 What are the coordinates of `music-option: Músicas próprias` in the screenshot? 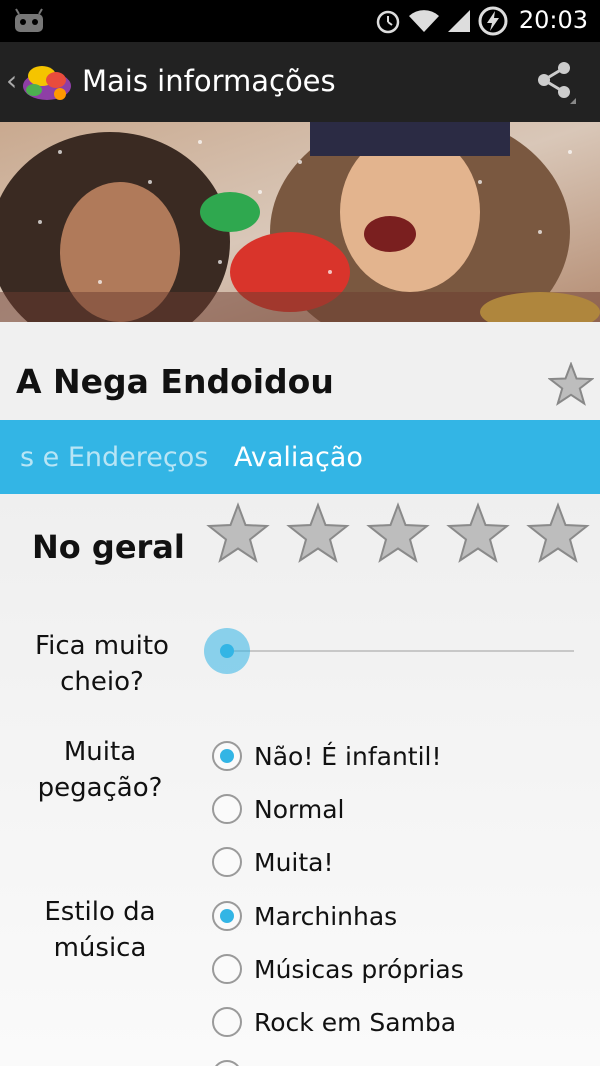 It's located at (338, 969).